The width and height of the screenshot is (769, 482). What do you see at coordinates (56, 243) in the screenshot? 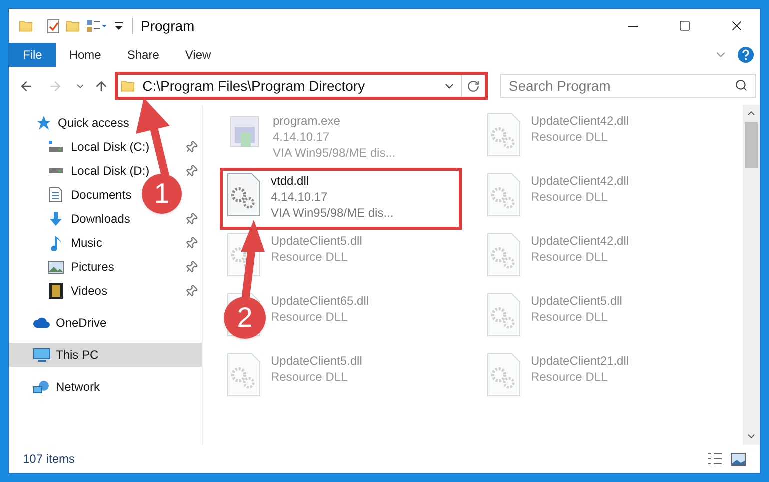
I see `music-note-icon` at bounding box center [56, 243].